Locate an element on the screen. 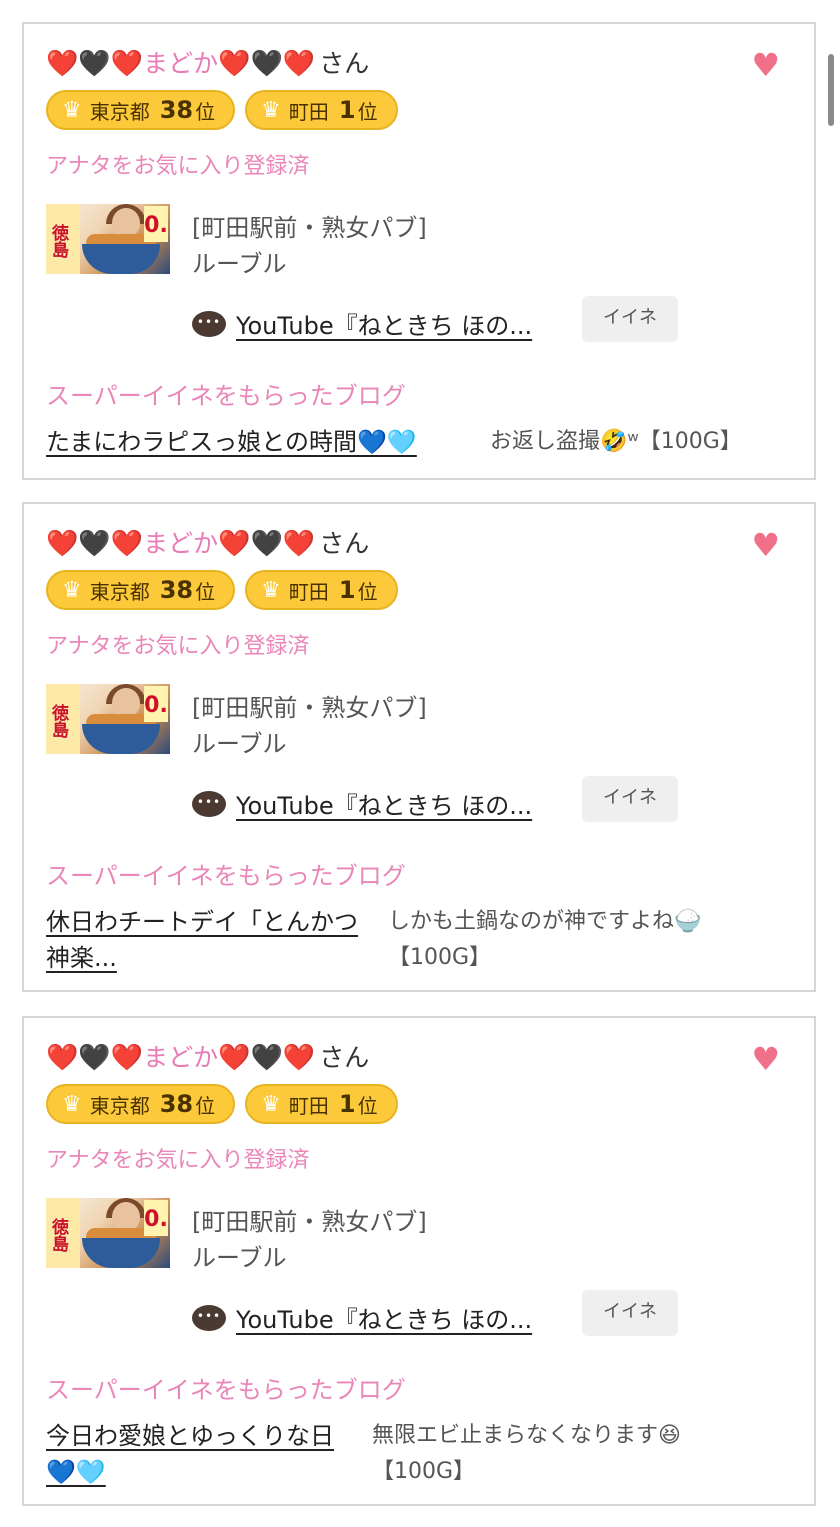  blog-title-line: 💙🩵 is located at coordinates (76, 1472).